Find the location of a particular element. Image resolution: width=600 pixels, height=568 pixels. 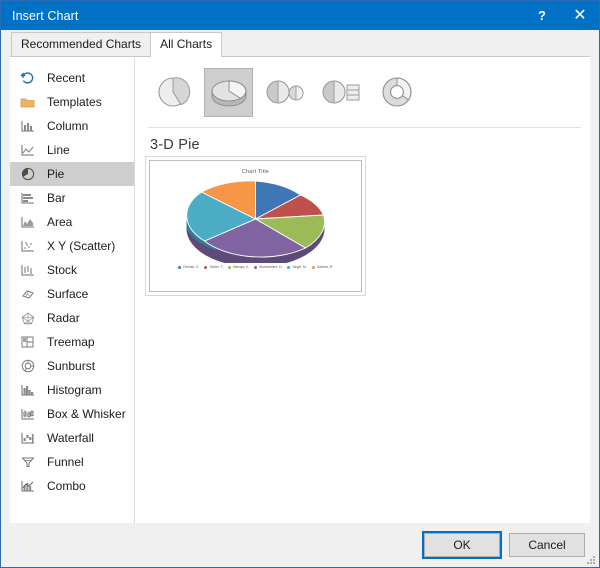

sidebar-item-label: Templates is located at coordinates (74, 102).